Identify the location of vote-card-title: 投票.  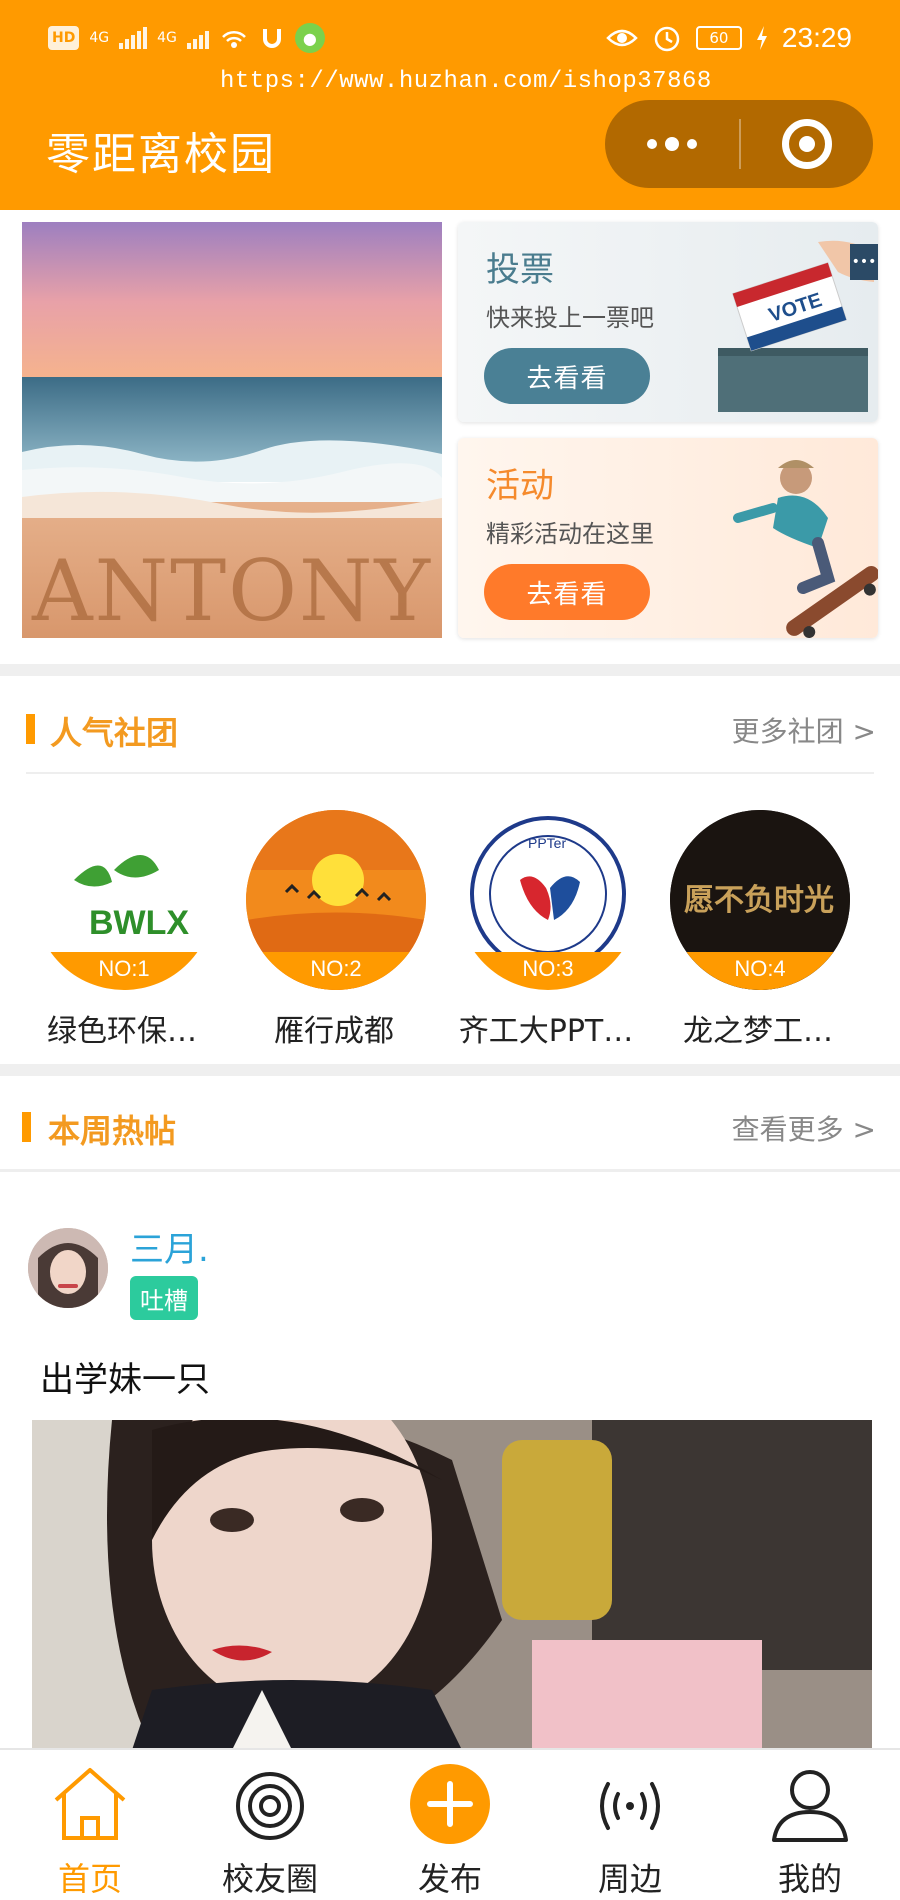
(520, 270).